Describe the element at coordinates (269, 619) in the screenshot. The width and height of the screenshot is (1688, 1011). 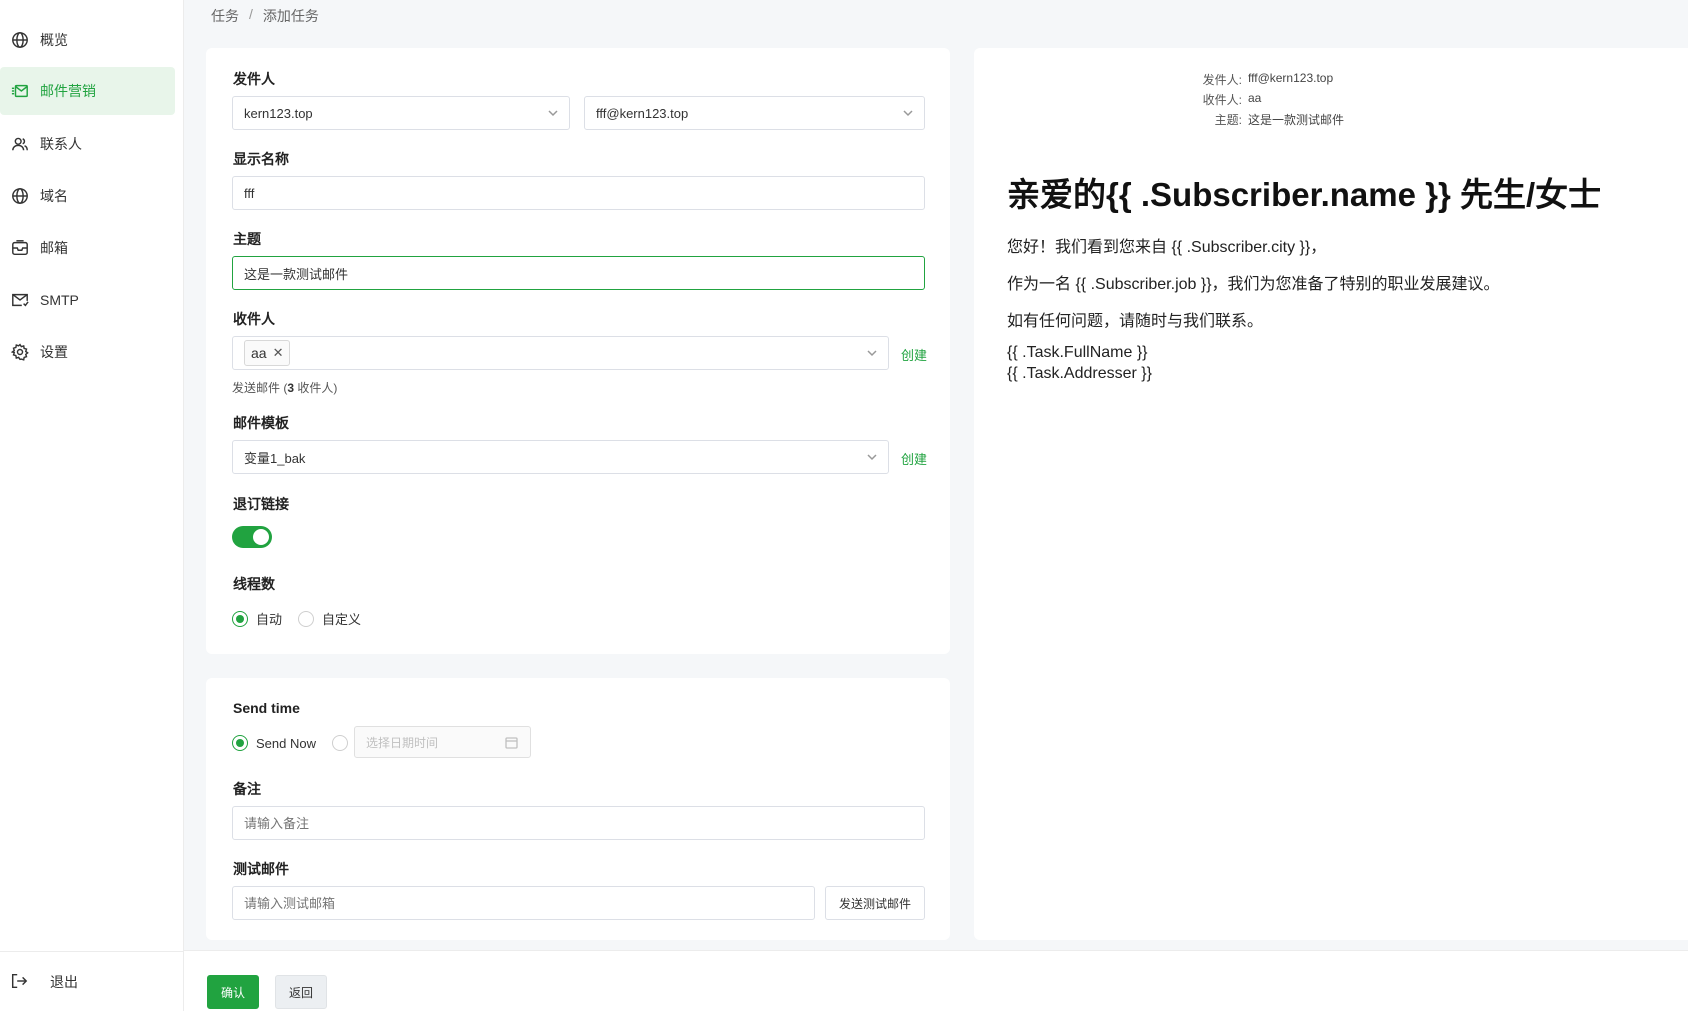
I see `thread-auto-label: 自动` at that location.